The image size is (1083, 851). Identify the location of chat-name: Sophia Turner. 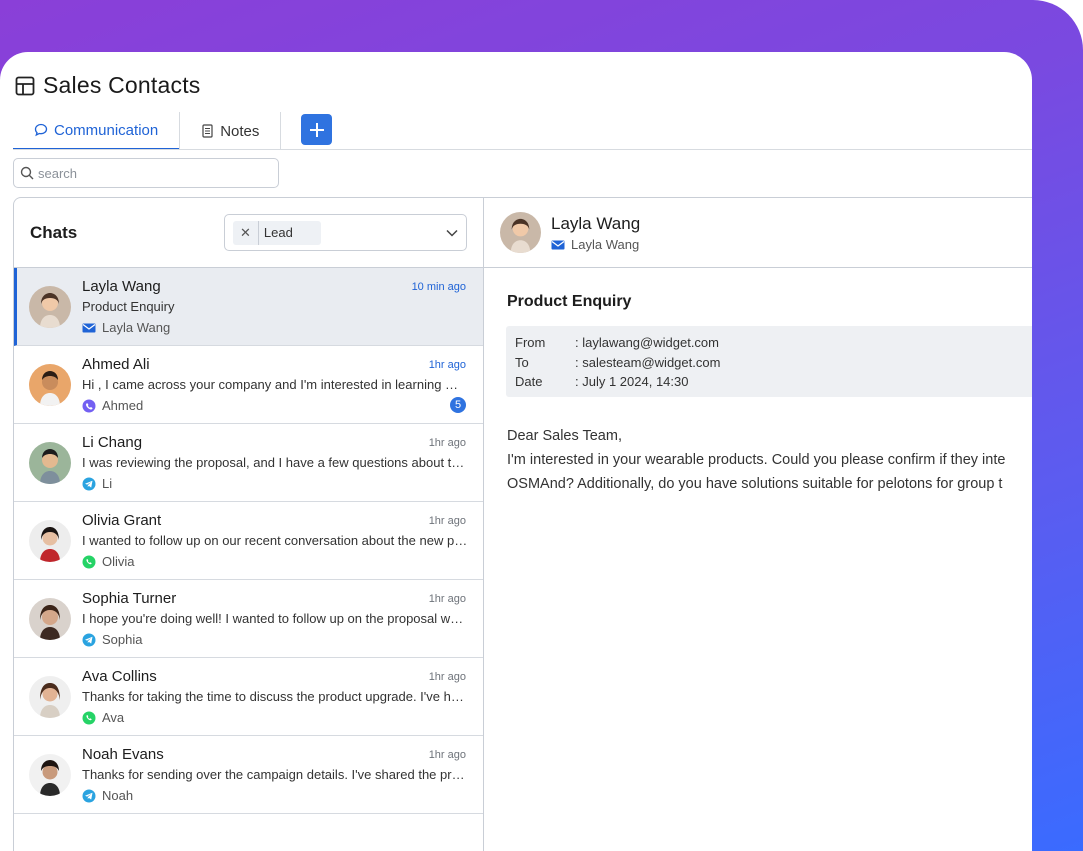
(129, 598).